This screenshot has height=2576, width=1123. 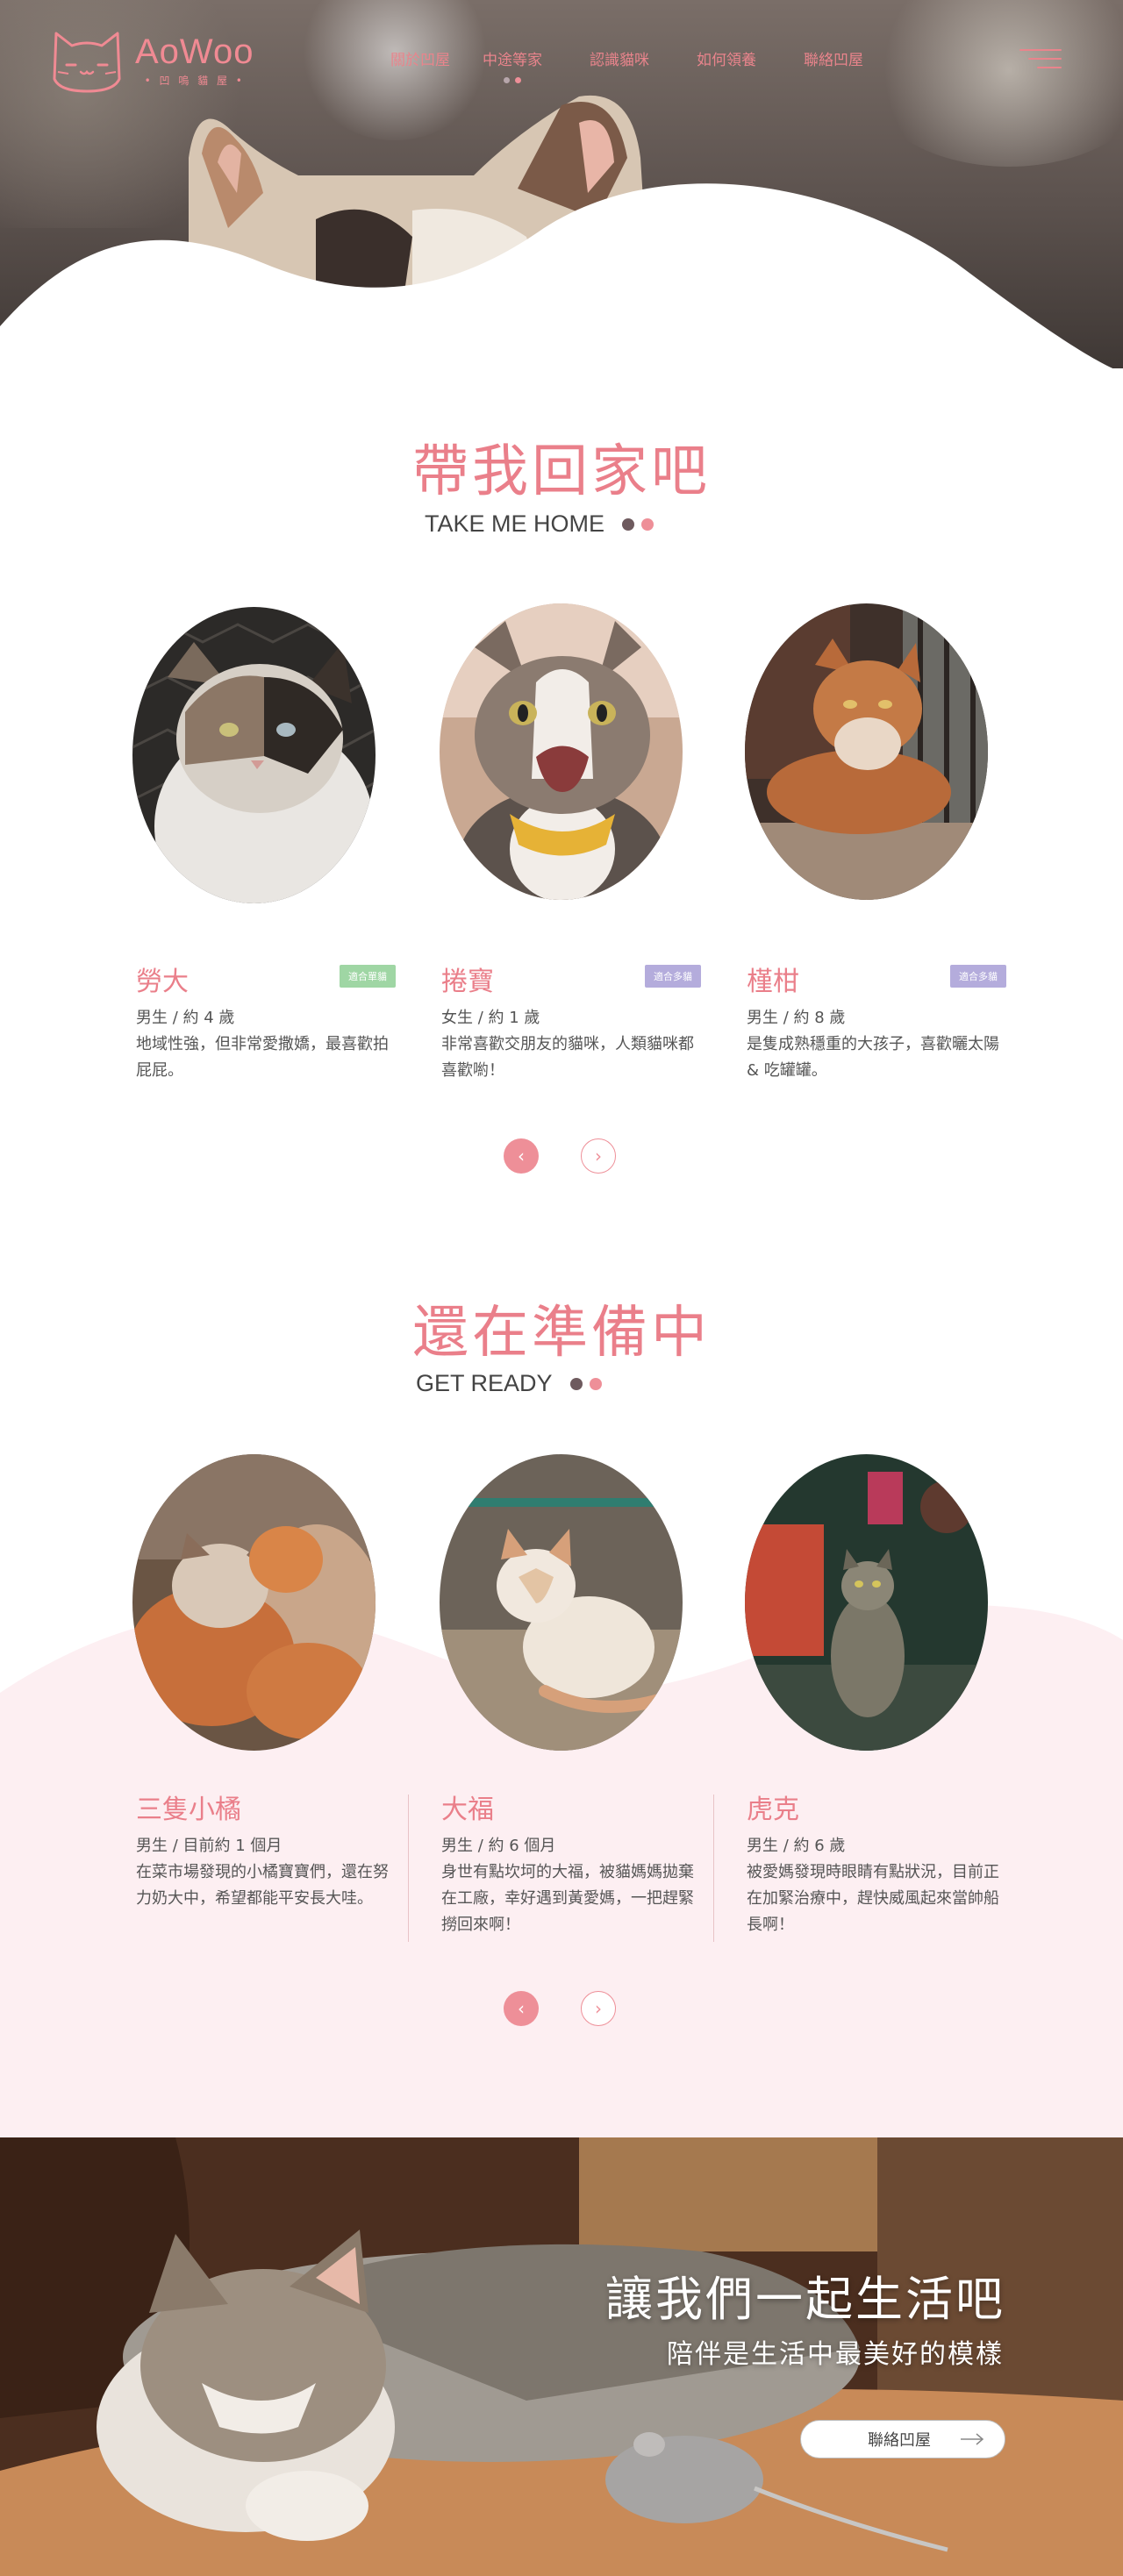 I want to click on nav-item-how-to-adopt: 如何領養, so click(x=726, y=58).